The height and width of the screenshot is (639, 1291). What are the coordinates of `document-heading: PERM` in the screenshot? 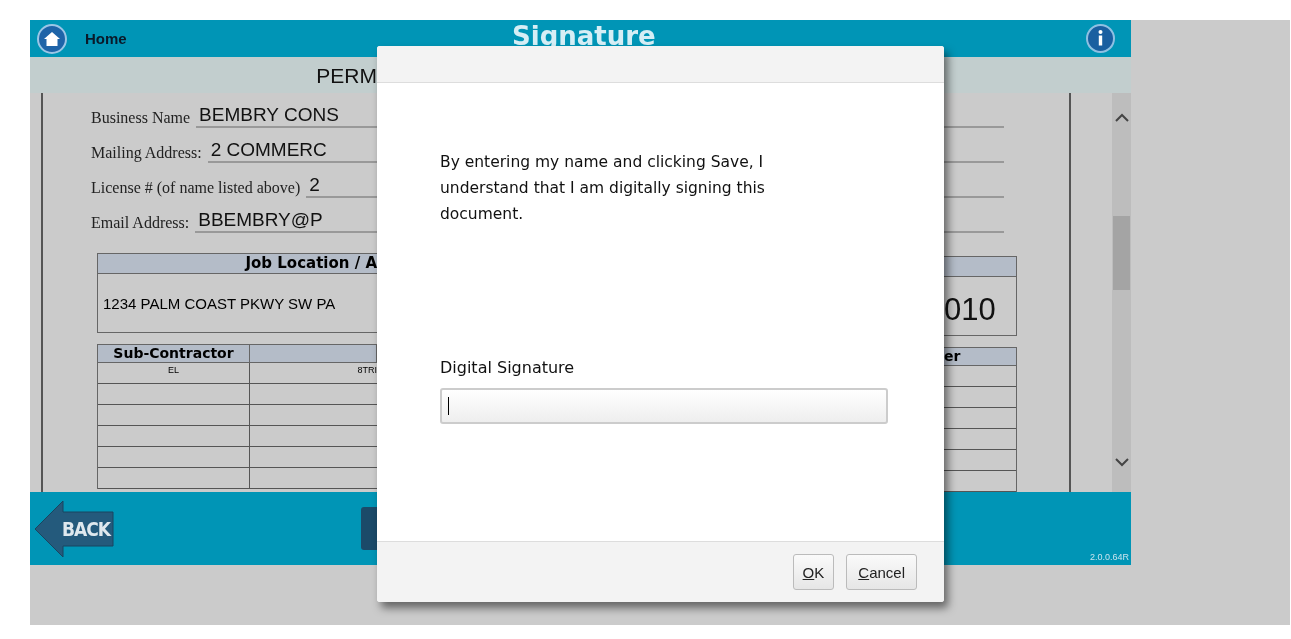 It's located at (346, 76).